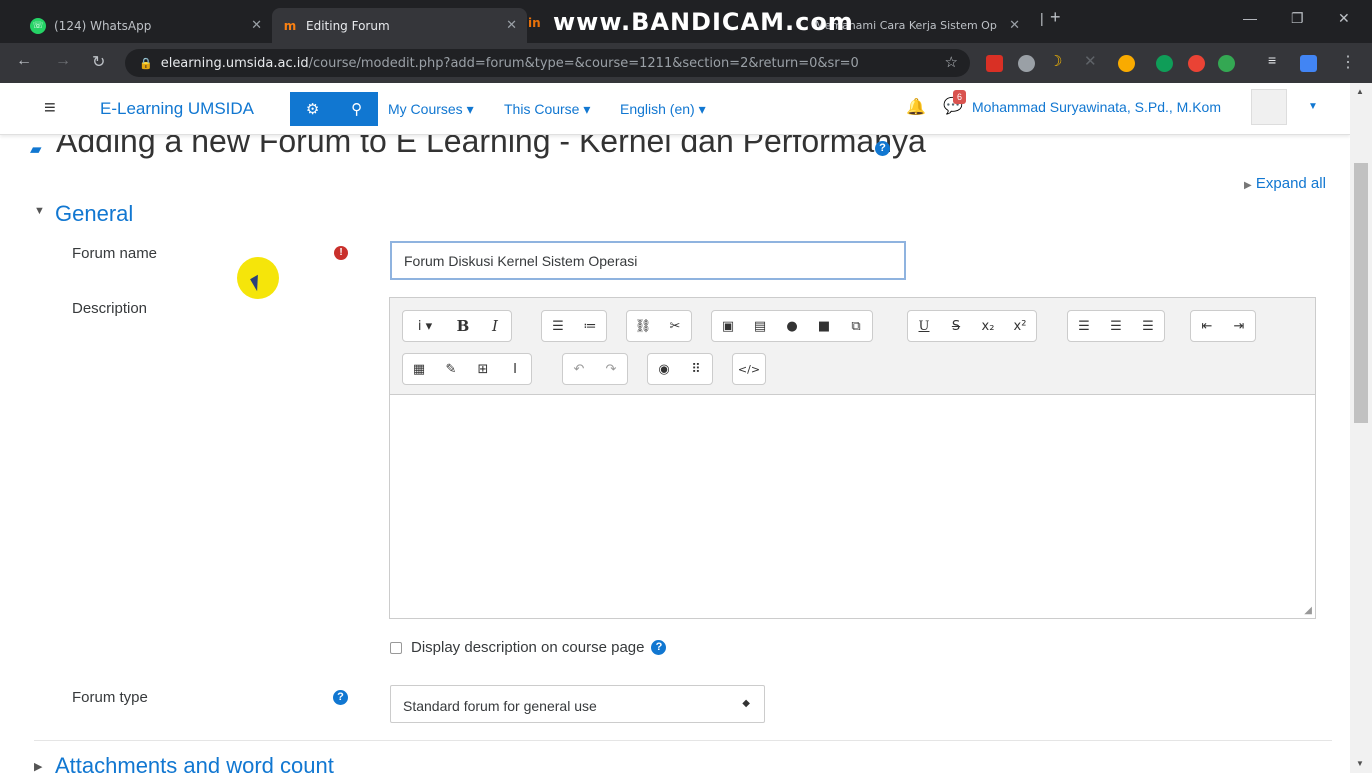 Image resolution: width=1372 pixels, height=773 pixels. Describe the element at coordinates (356, 109) in the screenshot. I see `key-icon: ⚲` at that location.